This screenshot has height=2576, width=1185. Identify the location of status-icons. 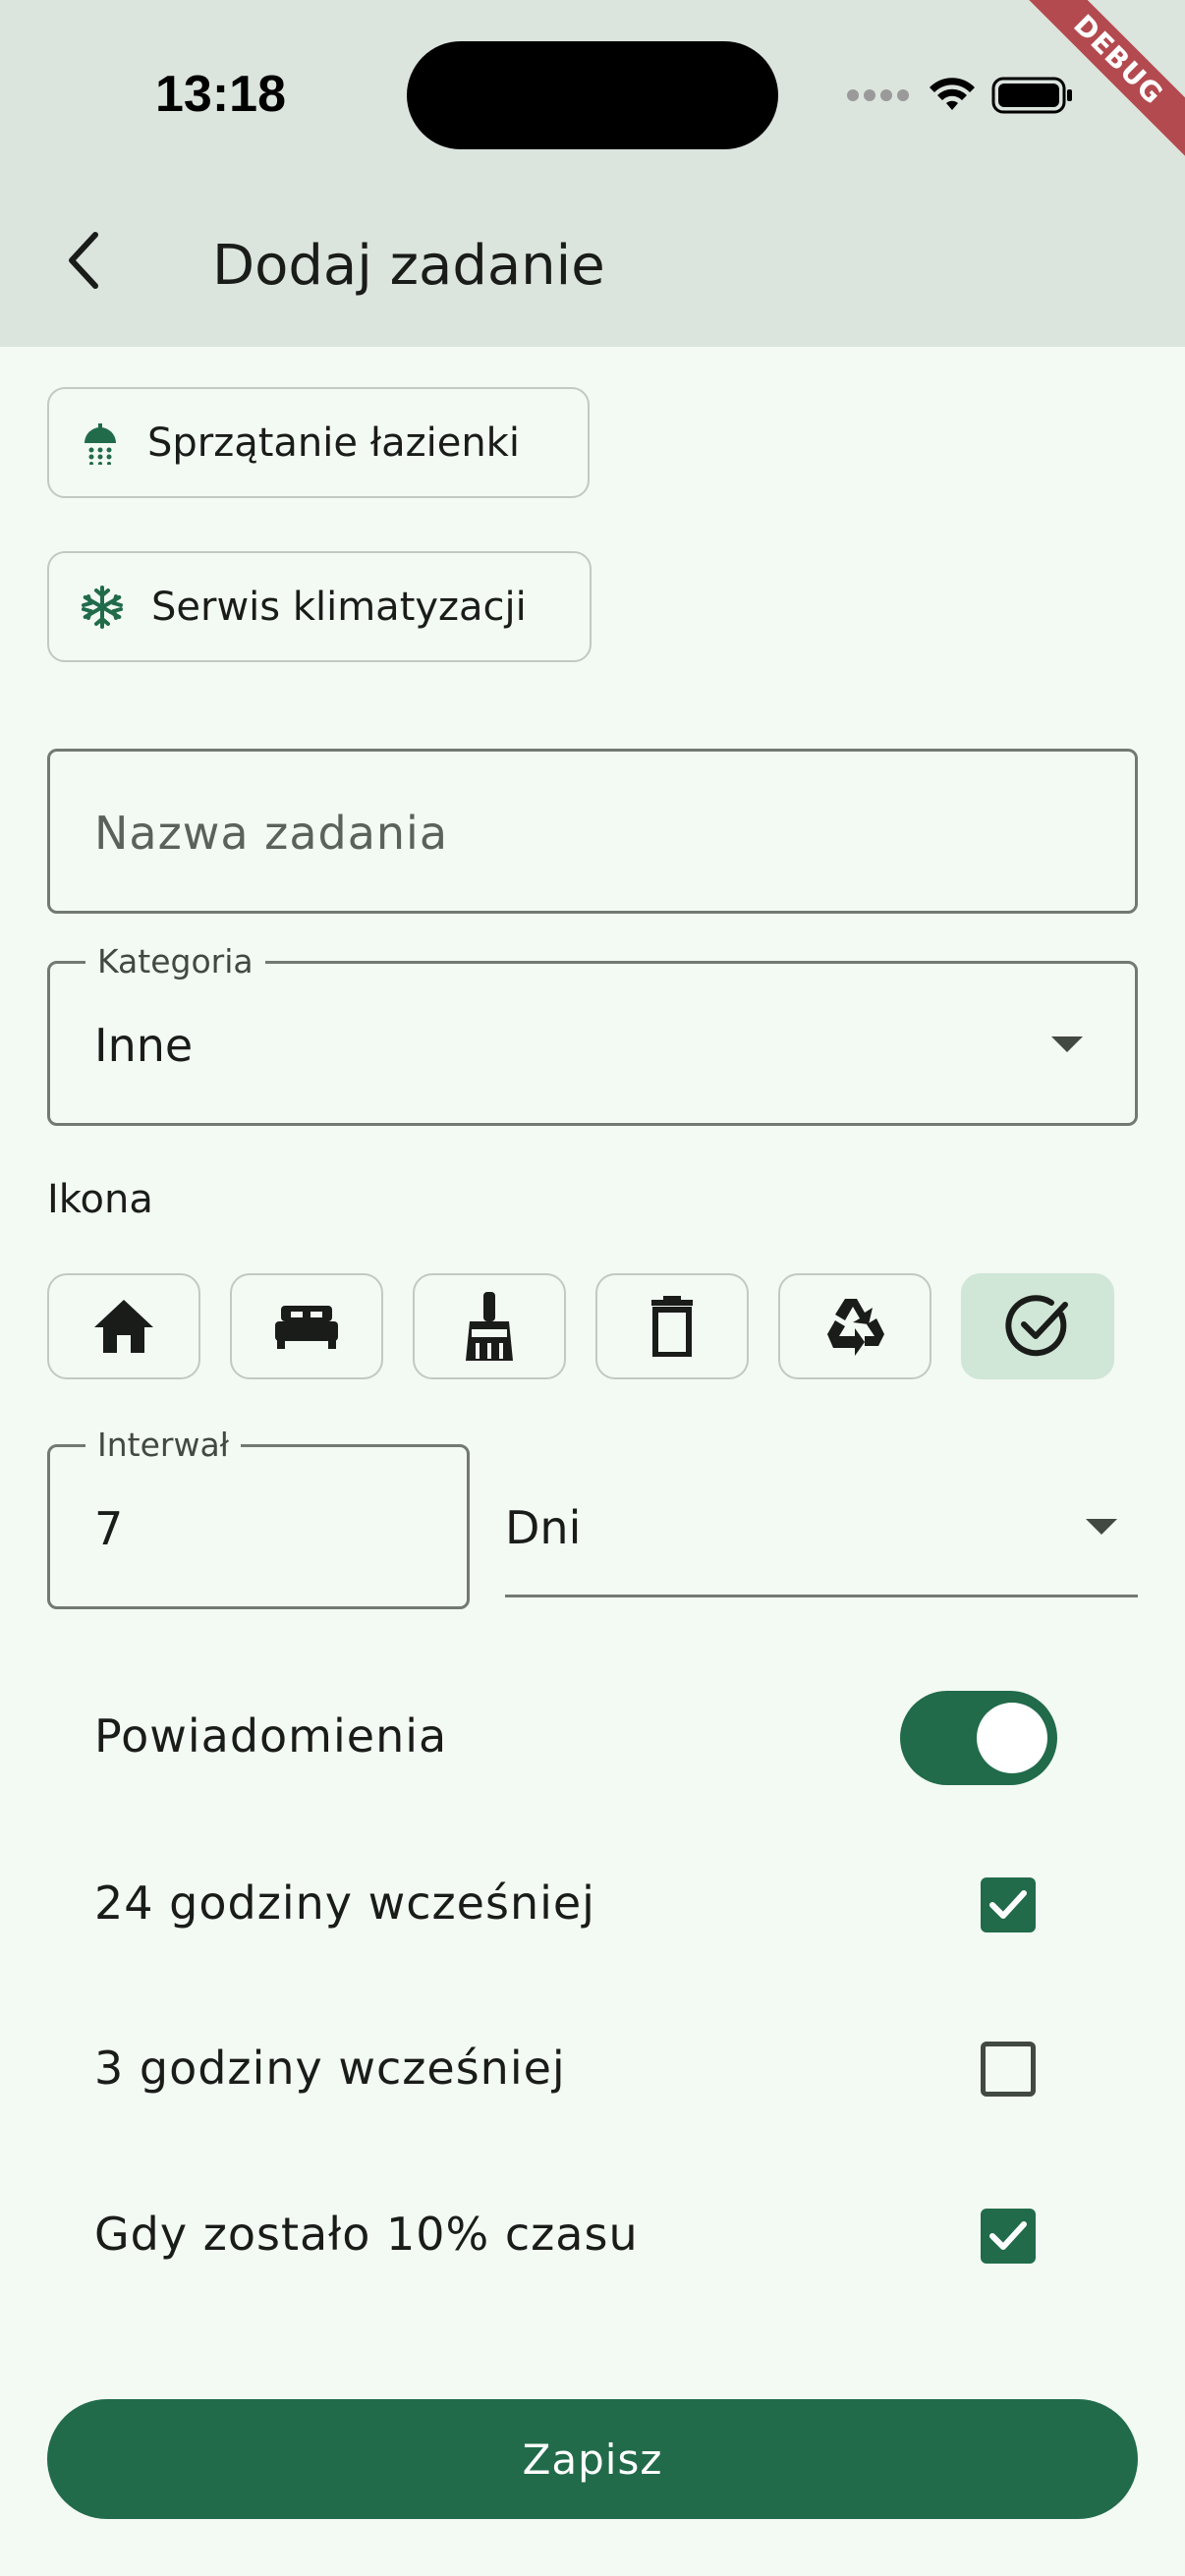
(961, 95).